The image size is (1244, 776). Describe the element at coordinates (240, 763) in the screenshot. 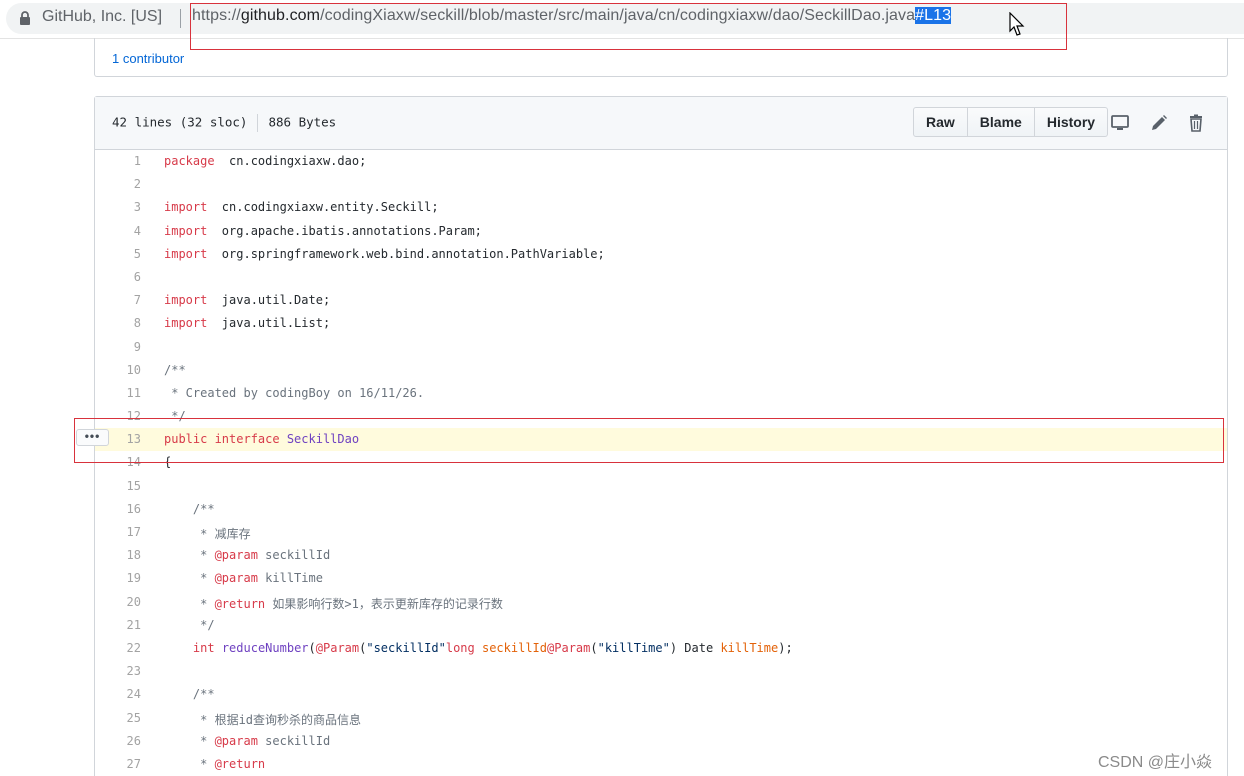

I see `code-token: @return` at that location.